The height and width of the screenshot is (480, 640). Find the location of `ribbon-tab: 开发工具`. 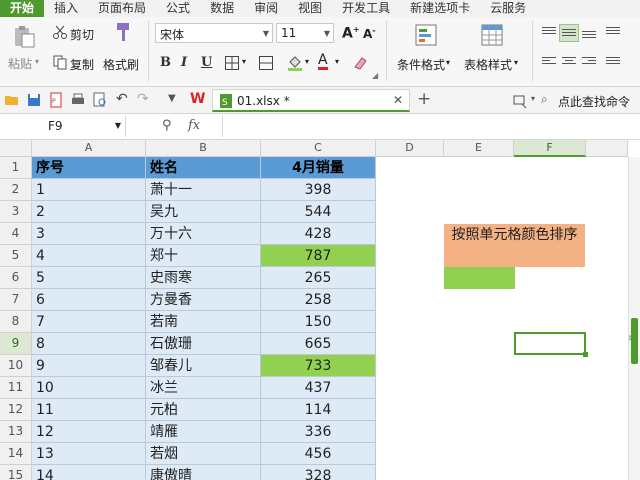

ribbon-tab: 开发工具 is located at coordinates (366, 8).